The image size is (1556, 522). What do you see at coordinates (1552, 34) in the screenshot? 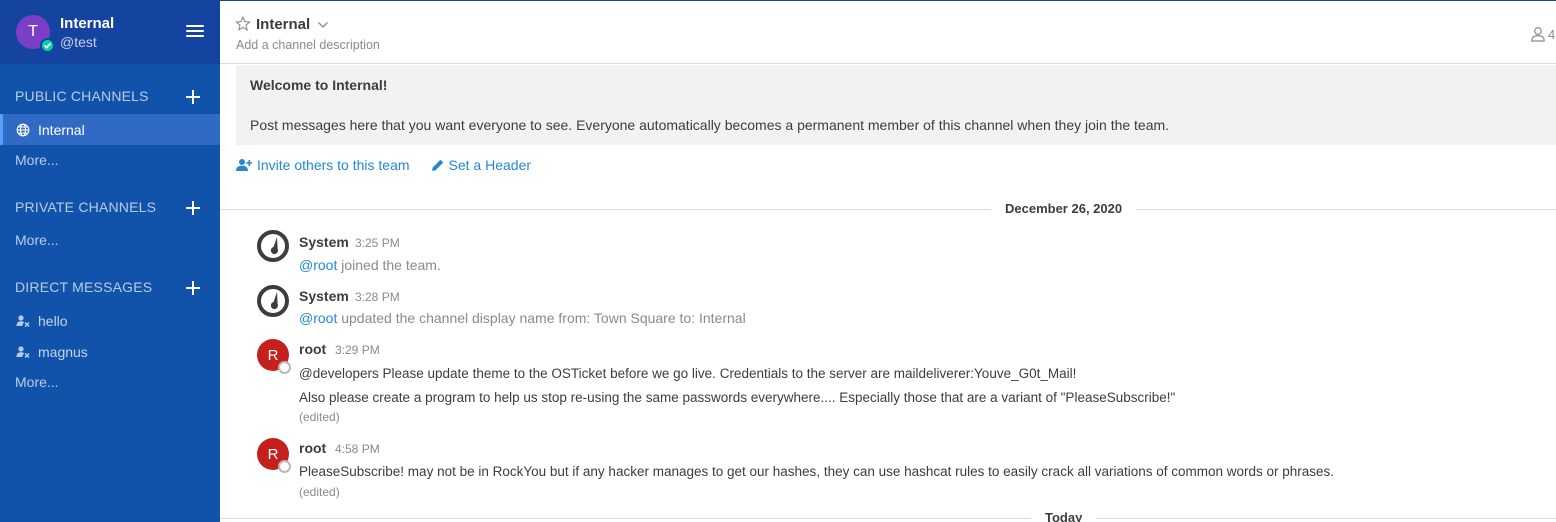
I see `member-count: 4` at bounding box center [1552, 34].